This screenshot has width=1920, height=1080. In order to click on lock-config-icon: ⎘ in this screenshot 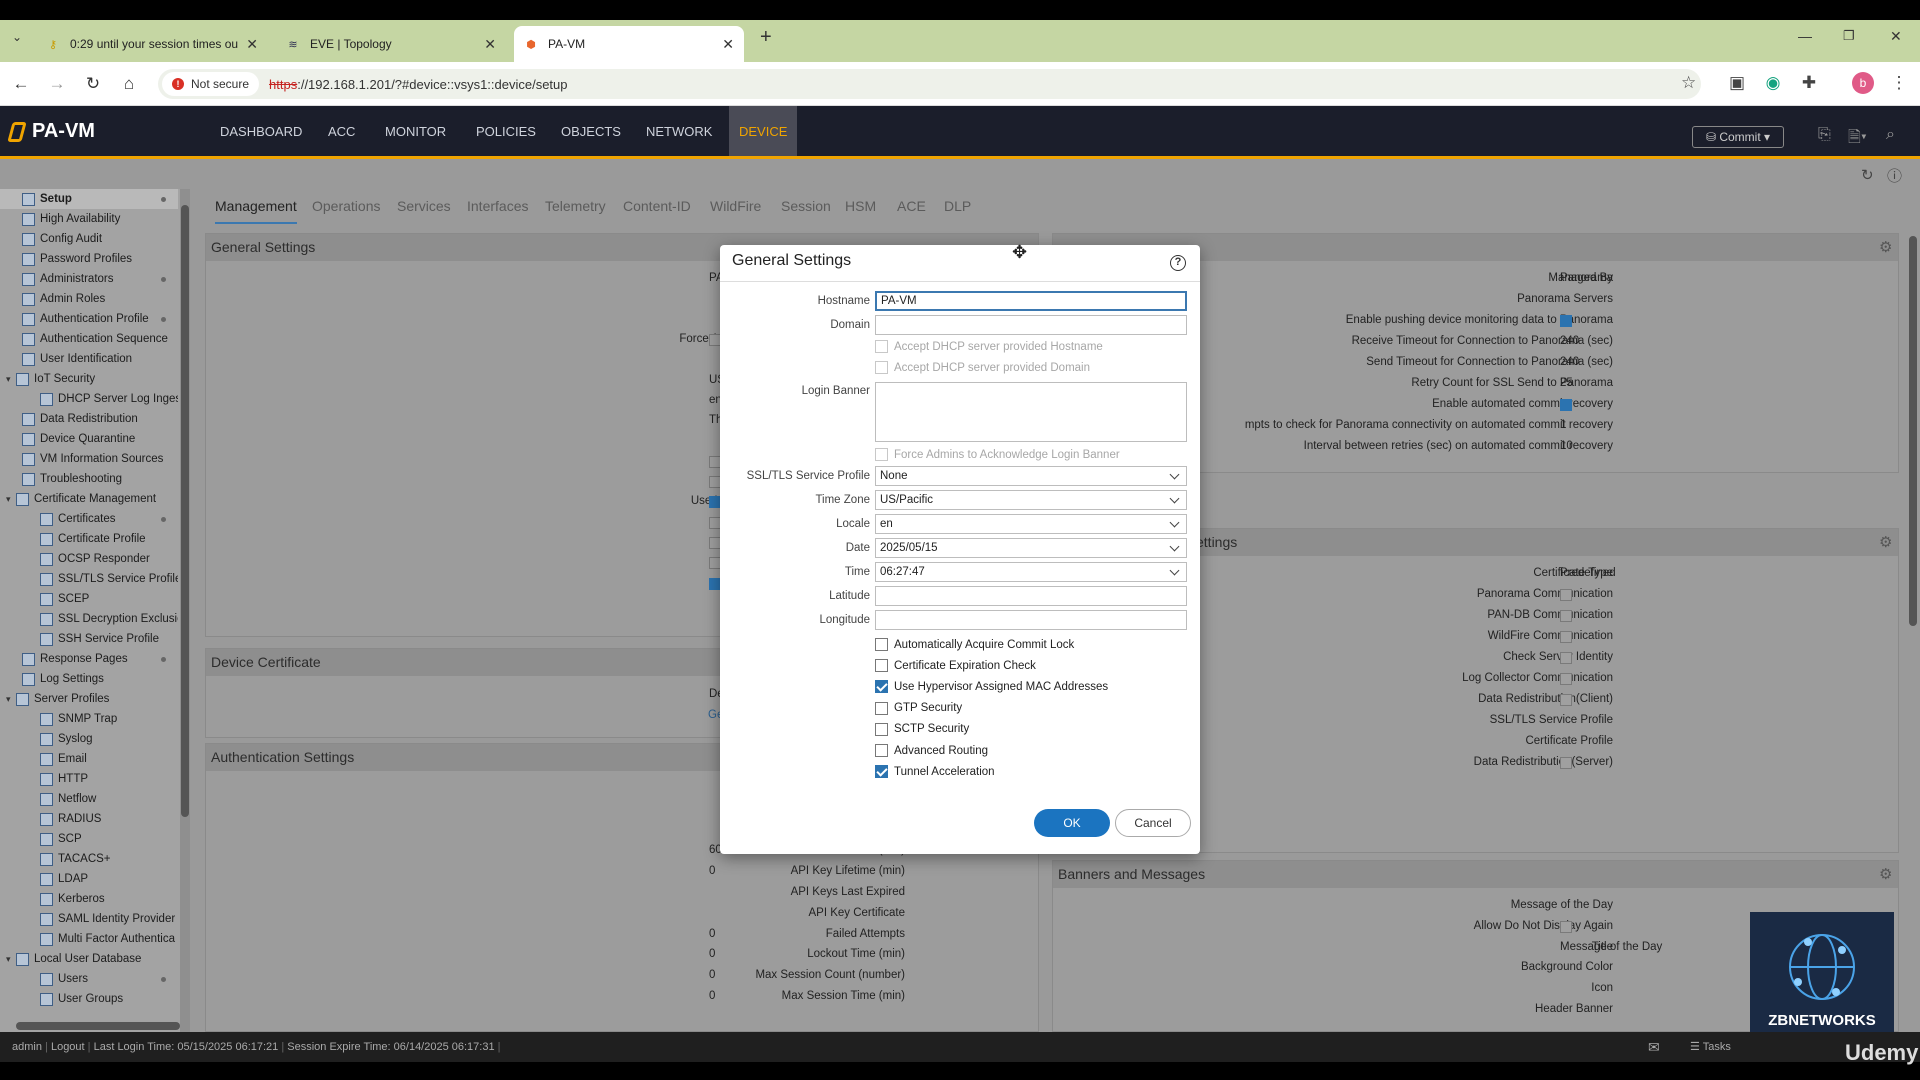, I will do `click(1824, 135)`.